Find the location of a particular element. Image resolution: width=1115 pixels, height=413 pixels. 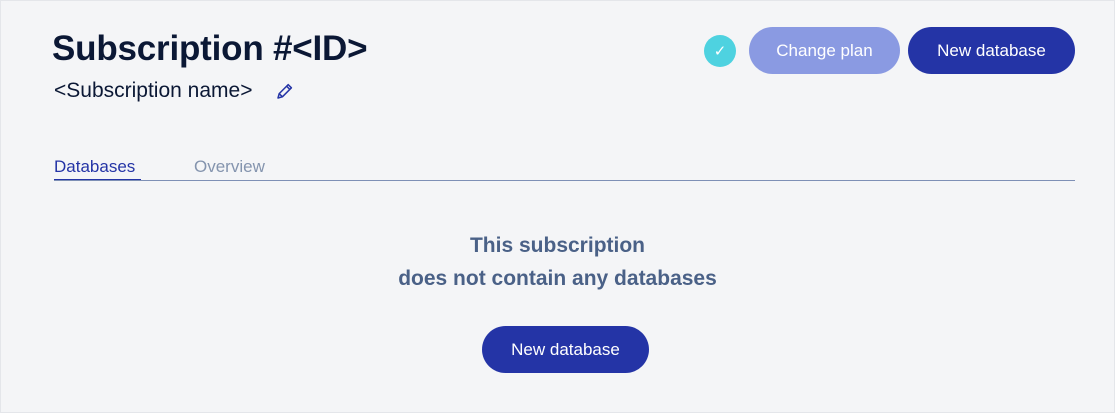

change-plan-button: Change plan is located at coordinates (824, 50).